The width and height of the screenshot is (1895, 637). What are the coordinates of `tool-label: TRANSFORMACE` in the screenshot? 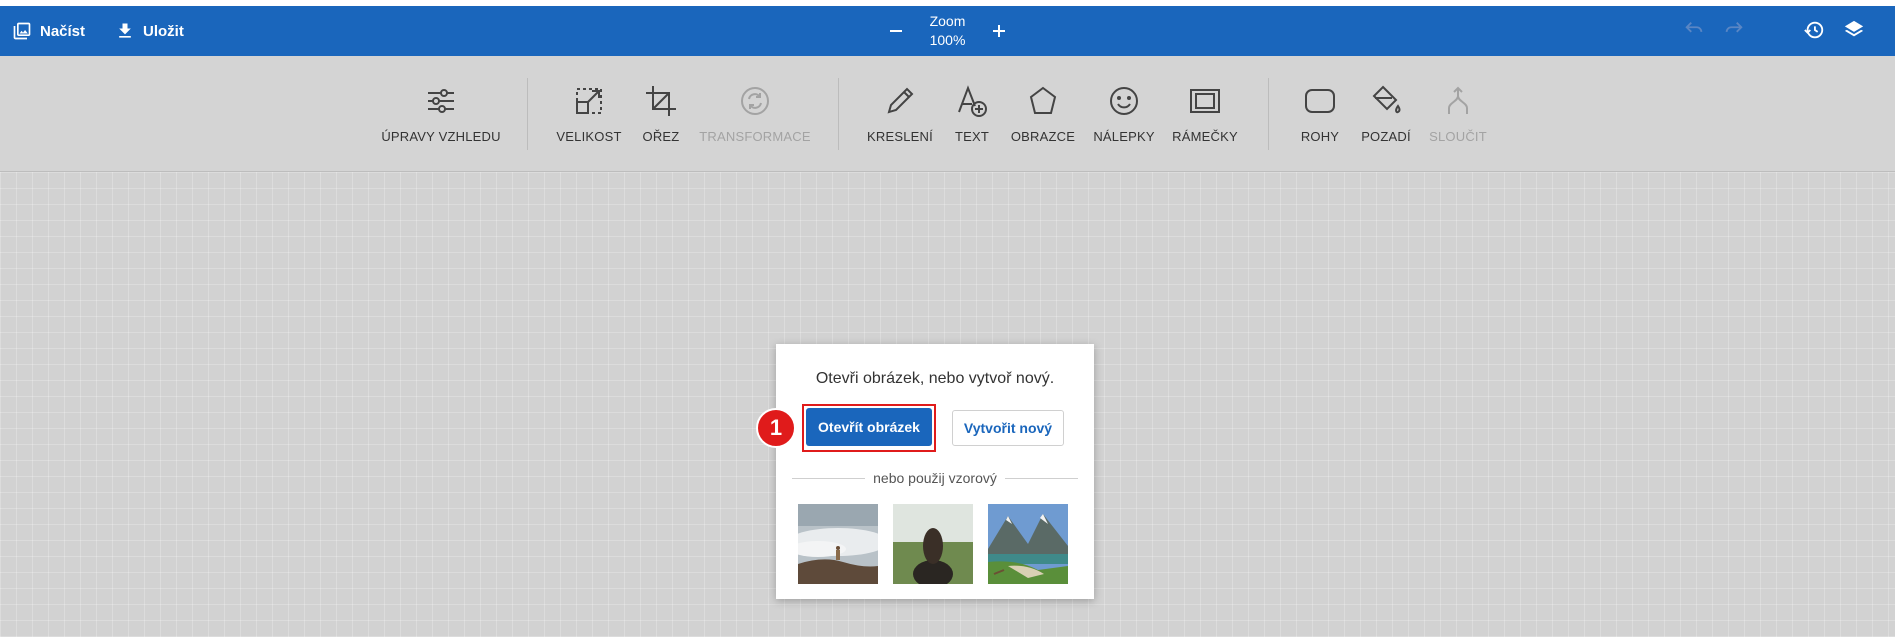 It's located at (755, 136).